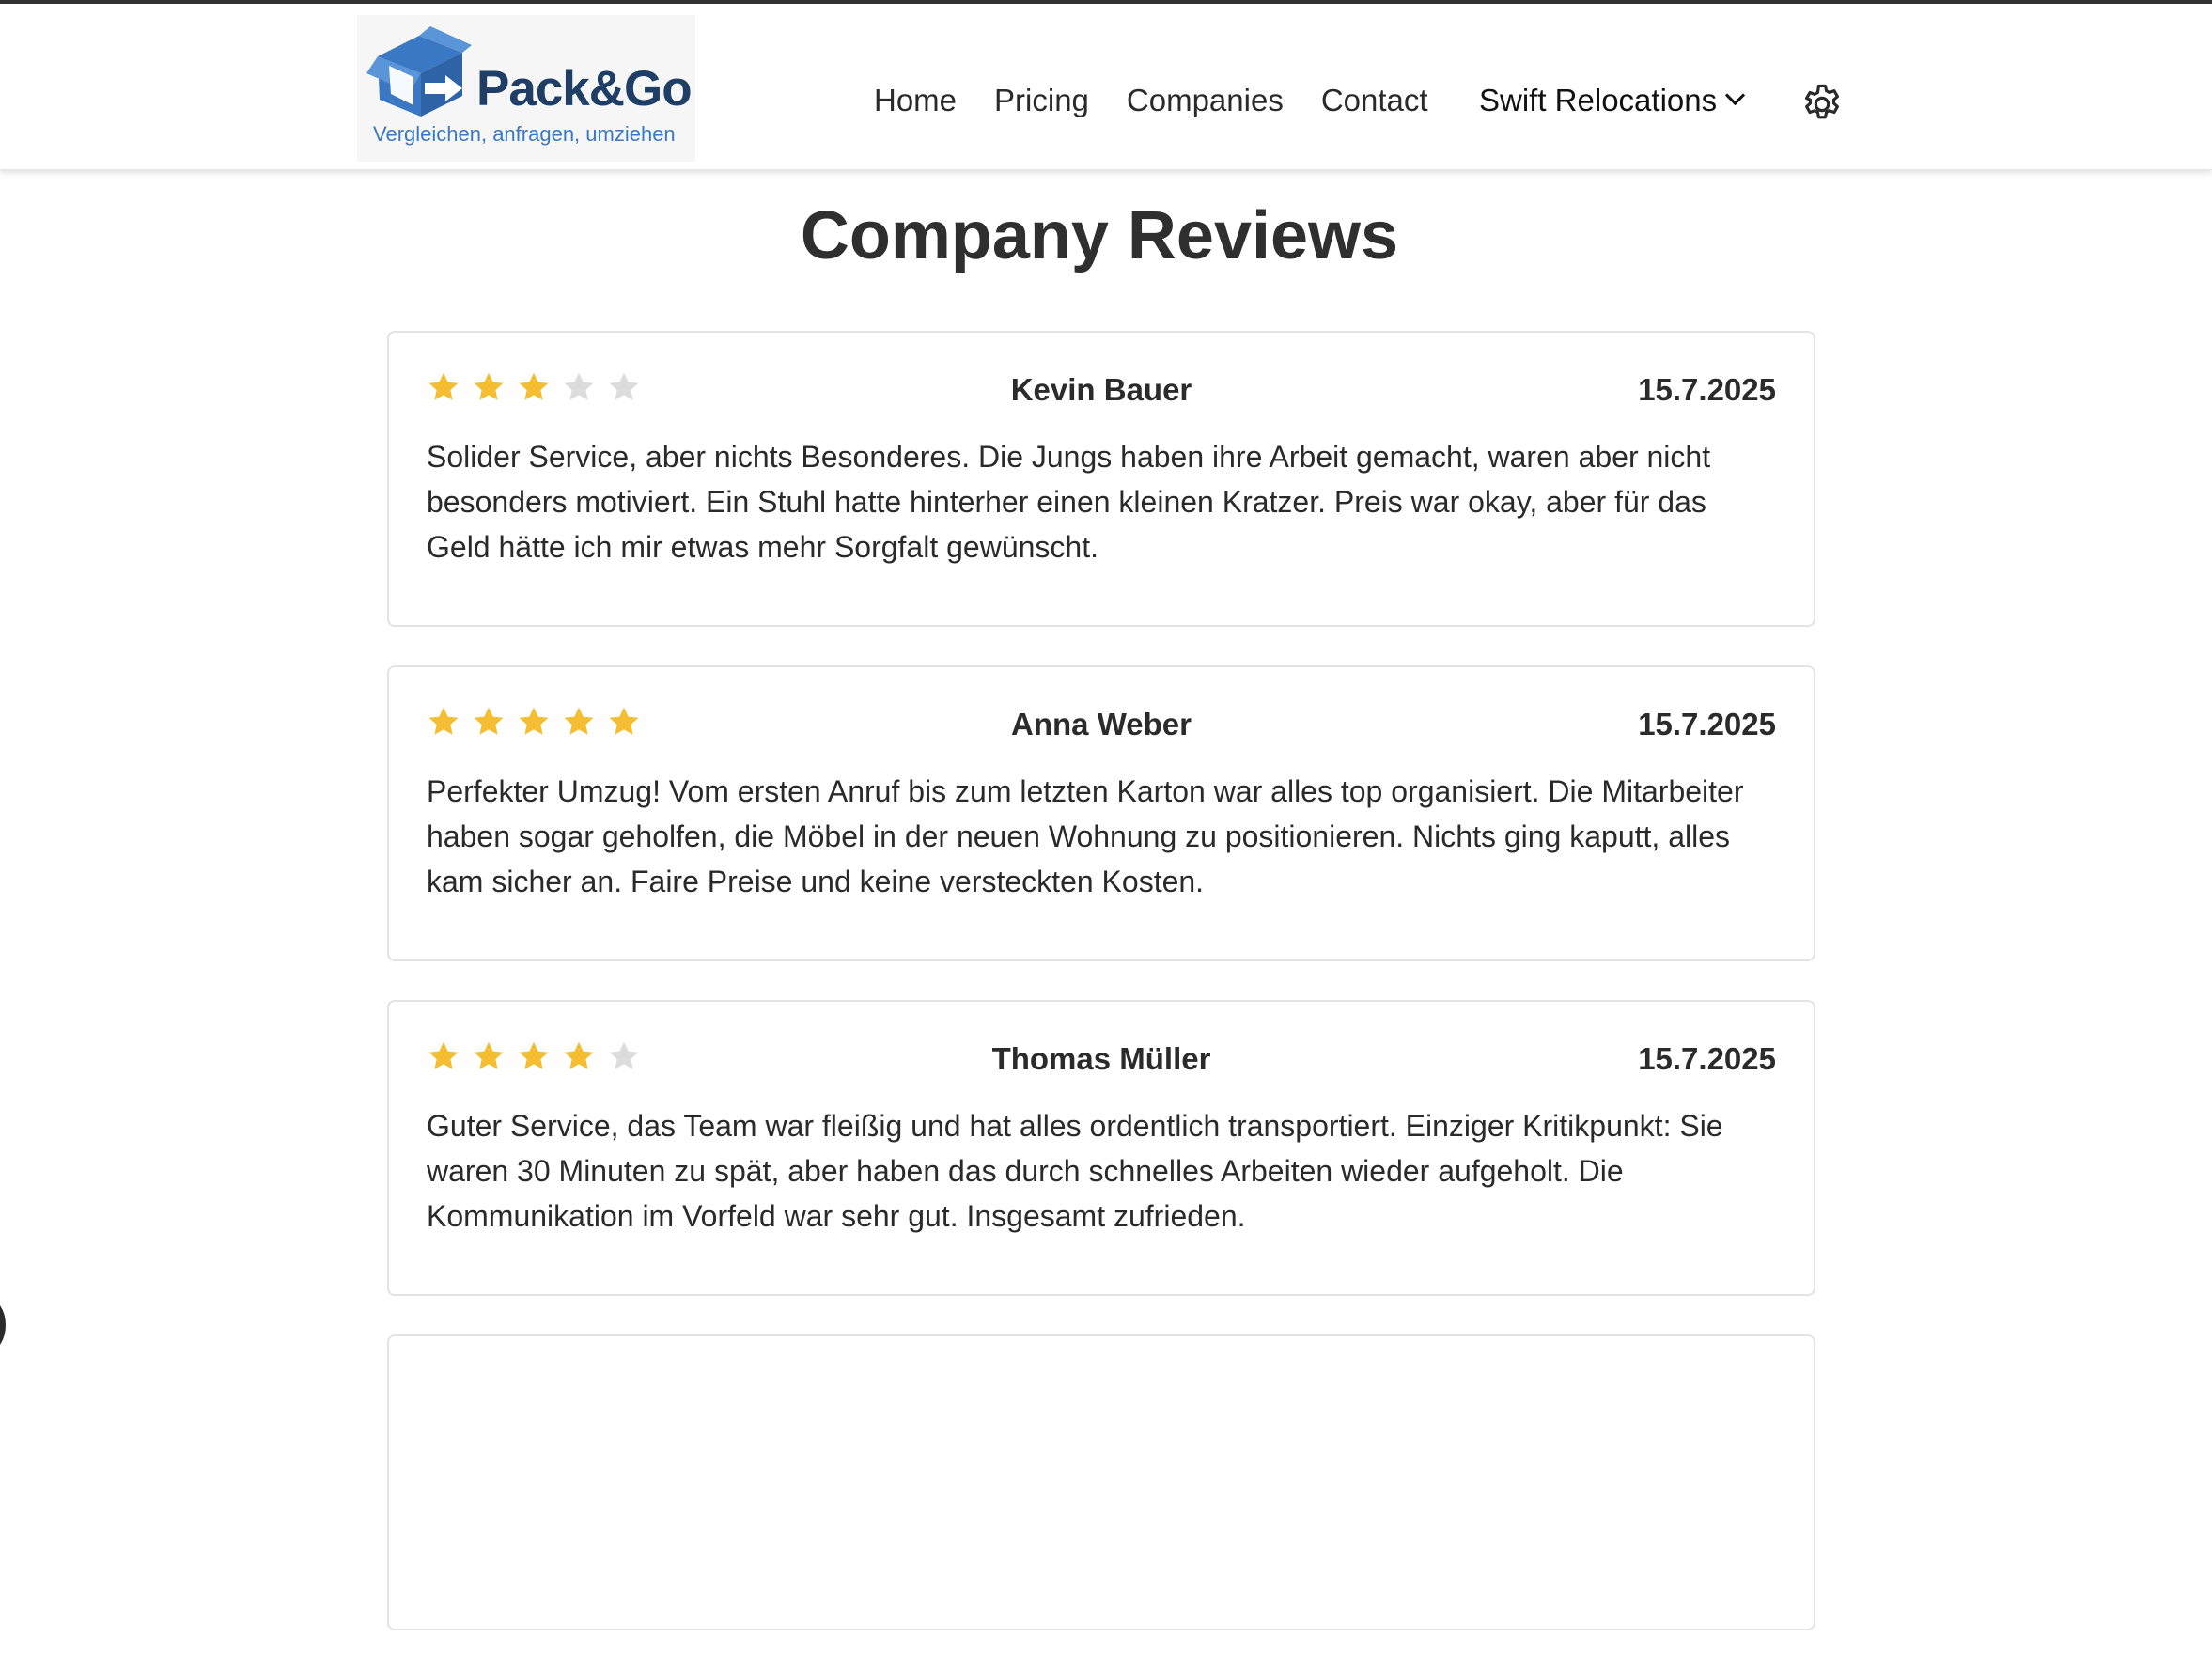 The height and width of the screenshot is (1669, 2212). What do you see at coordinates (1735, 95) in the screenshot?
I see `chevron-down-icon` at bounding box center [1735, 95].